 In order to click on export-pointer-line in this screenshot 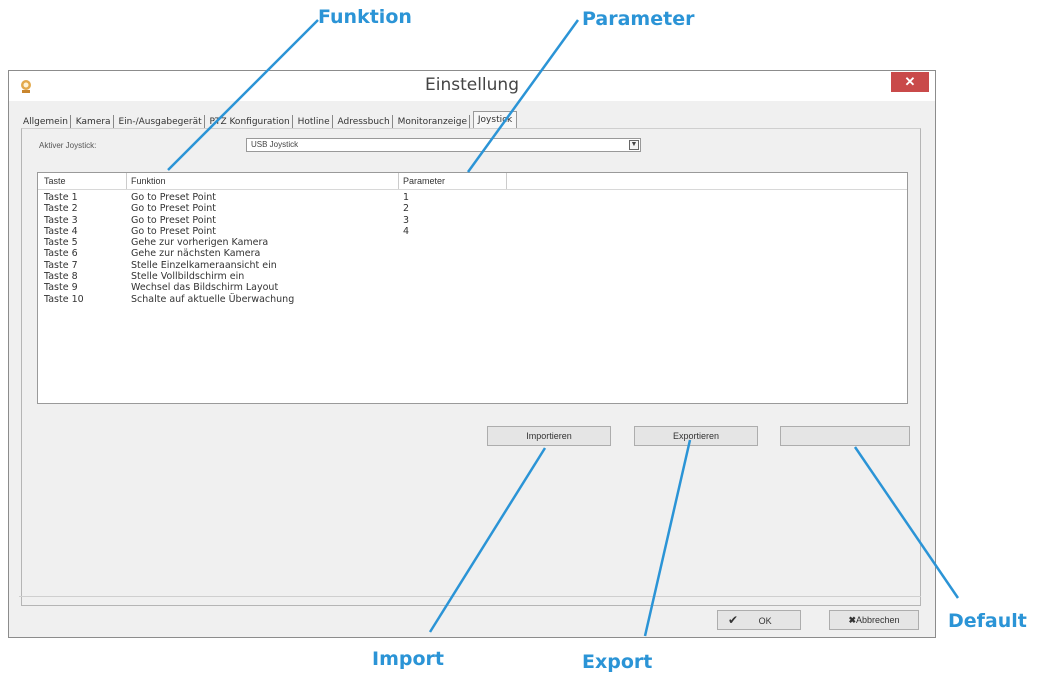, I will do `click(667, 538)`.